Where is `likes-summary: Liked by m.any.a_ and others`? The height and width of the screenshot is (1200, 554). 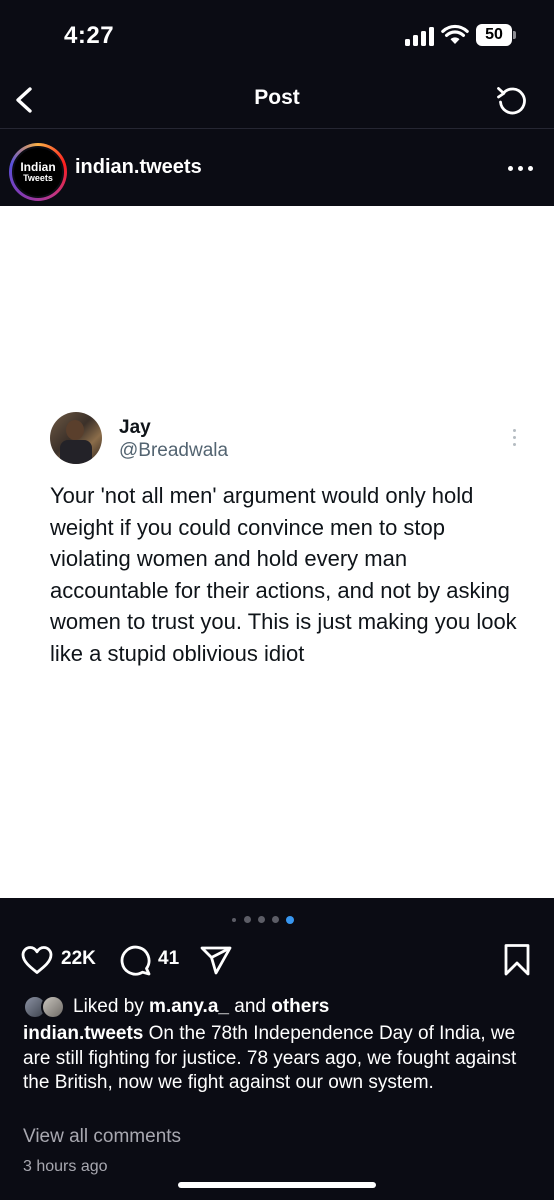
likes-summary: Liked by m.any.a_ and others is located at coordinates (201, 1006).